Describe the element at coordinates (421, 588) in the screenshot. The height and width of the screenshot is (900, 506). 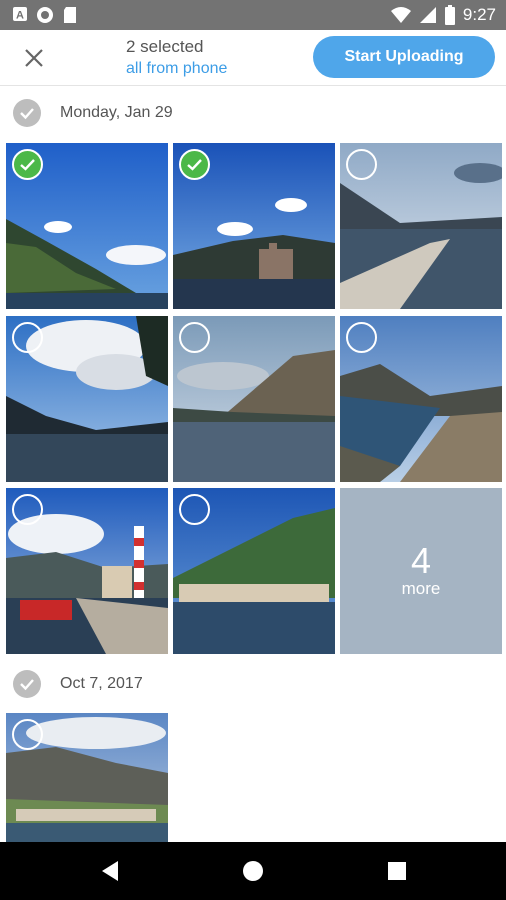
I see `more-label: more` at that location.